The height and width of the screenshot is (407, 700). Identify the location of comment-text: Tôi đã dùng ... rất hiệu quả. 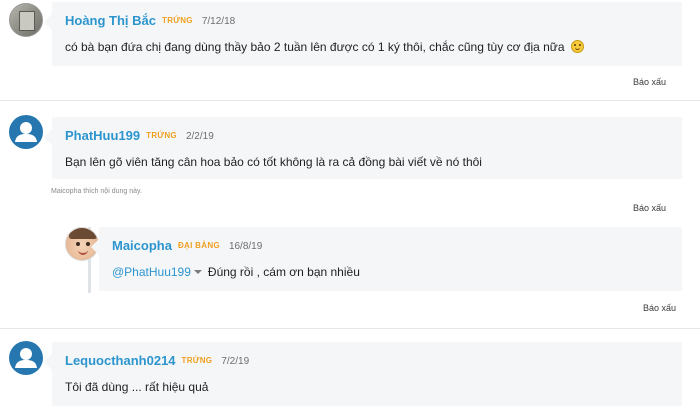
(137, 387).